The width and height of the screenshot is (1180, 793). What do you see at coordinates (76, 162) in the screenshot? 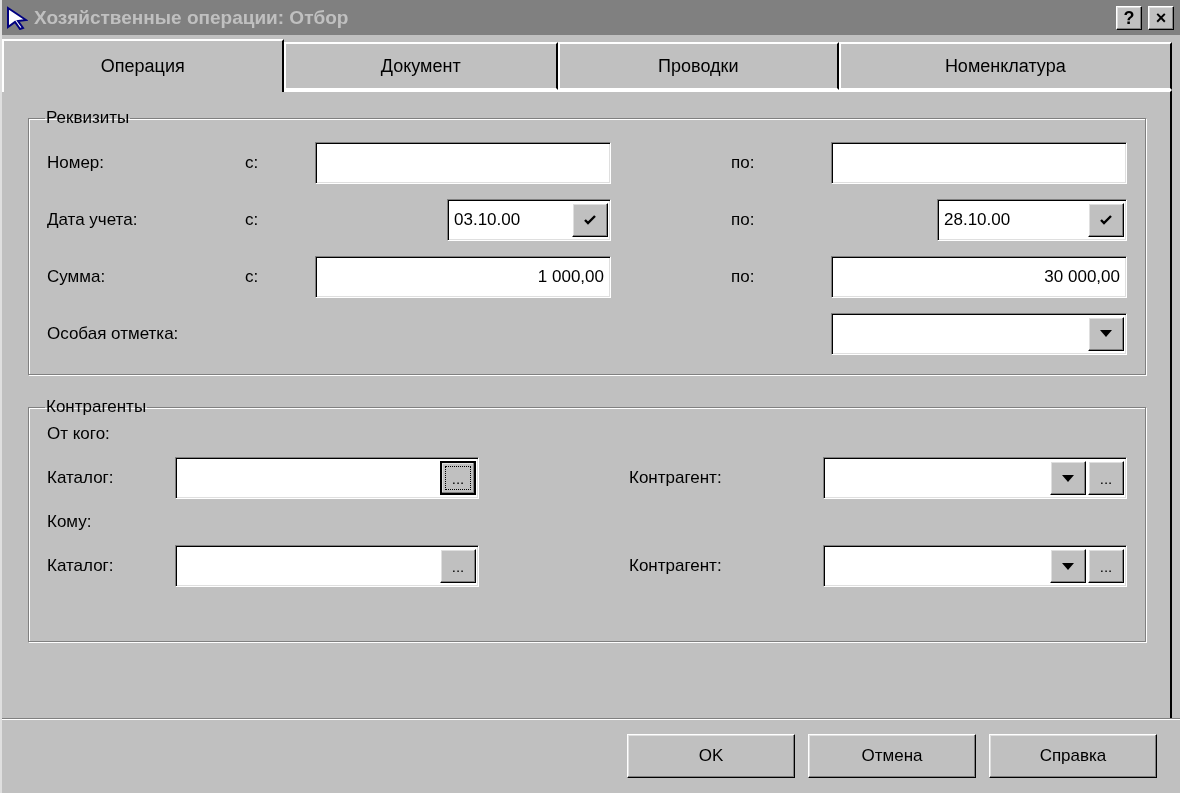
I see `field-label: Номер:` at bounding box center [76, 162].